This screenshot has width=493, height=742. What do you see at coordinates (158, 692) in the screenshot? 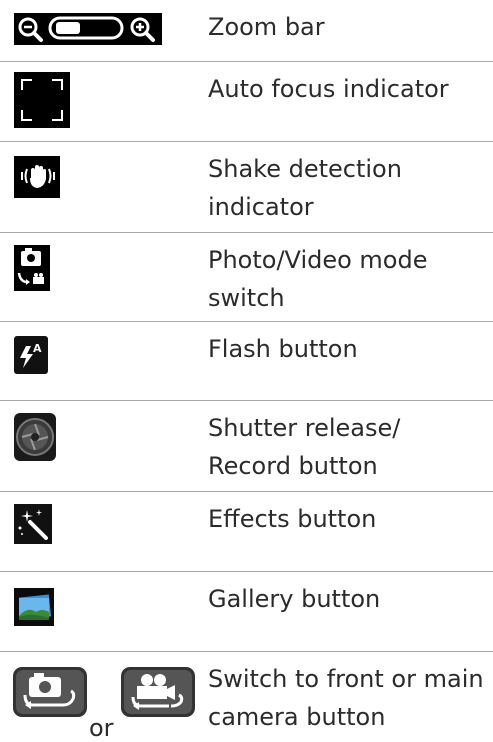
I see `video-camera-switch-icon` at bounding box center [158, 692].